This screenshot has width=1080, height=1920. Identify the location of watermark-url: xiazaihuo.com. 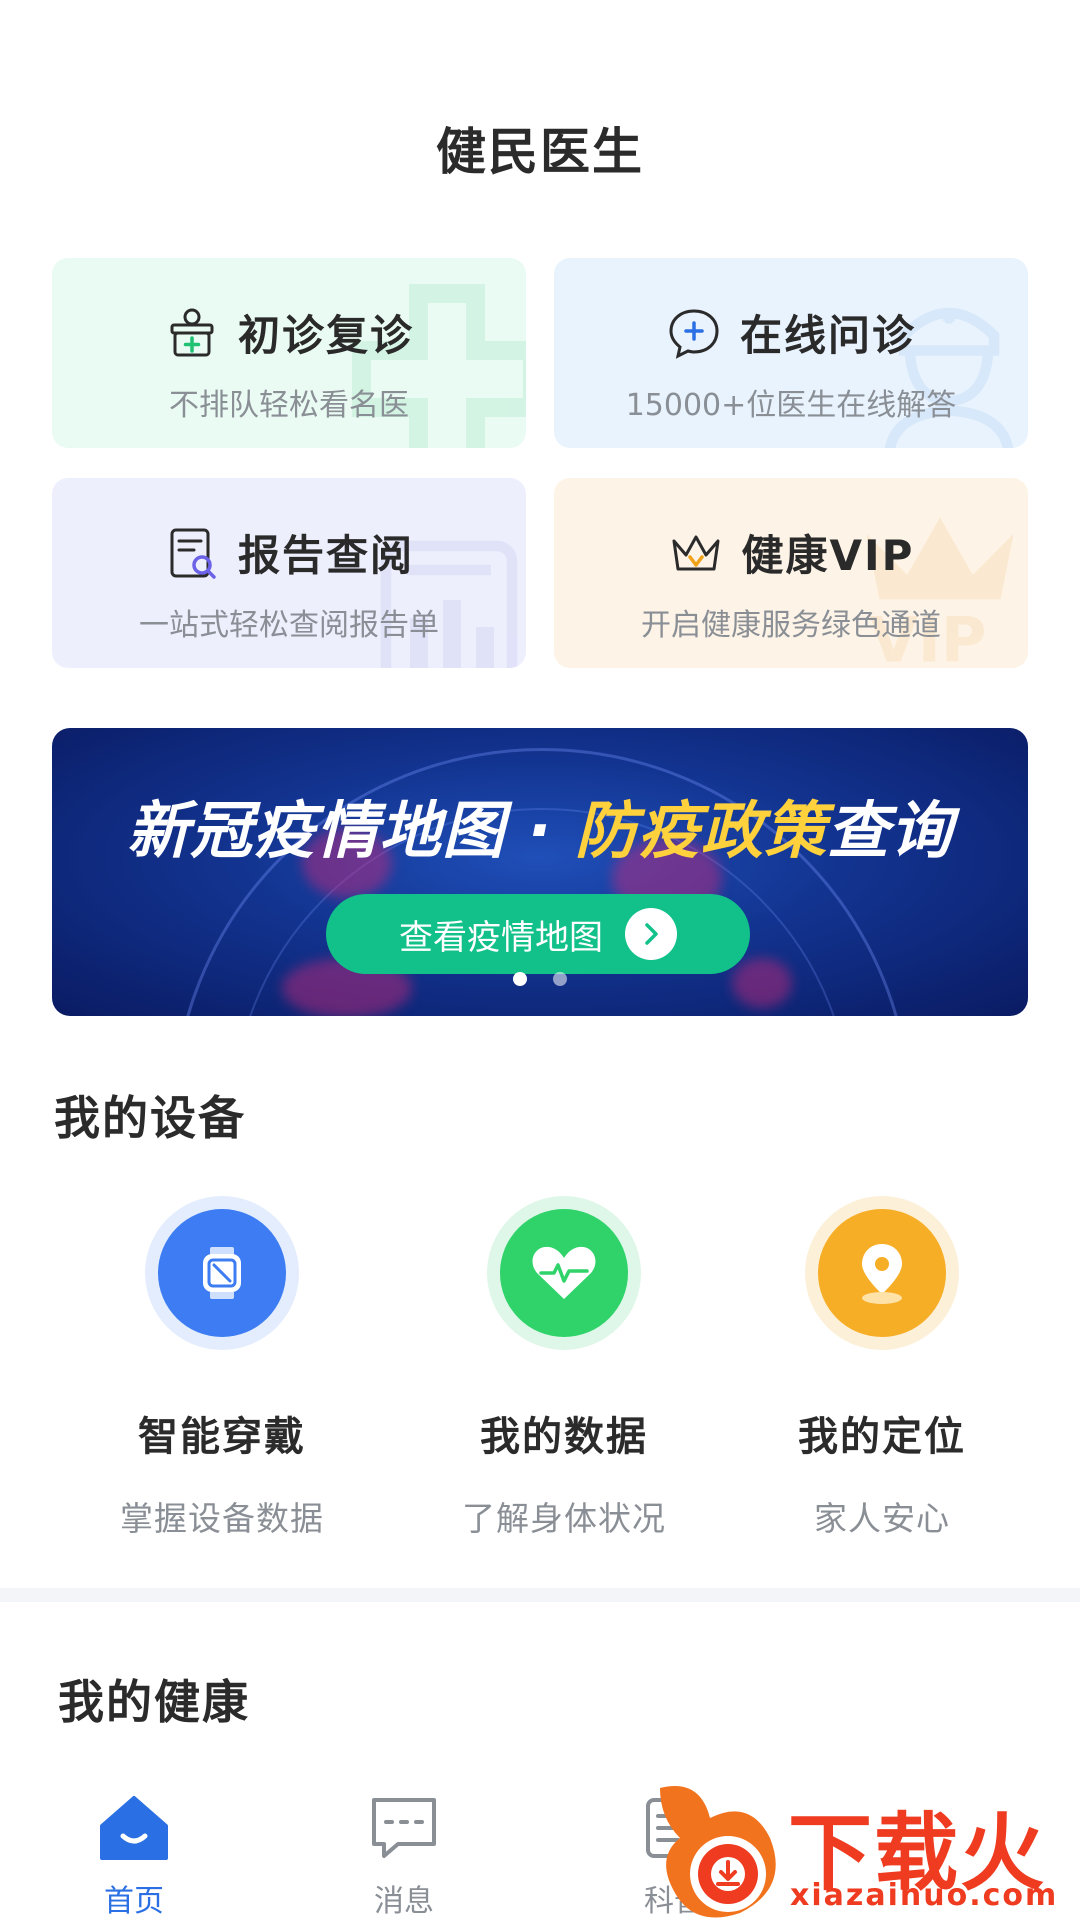
(924, 1895).